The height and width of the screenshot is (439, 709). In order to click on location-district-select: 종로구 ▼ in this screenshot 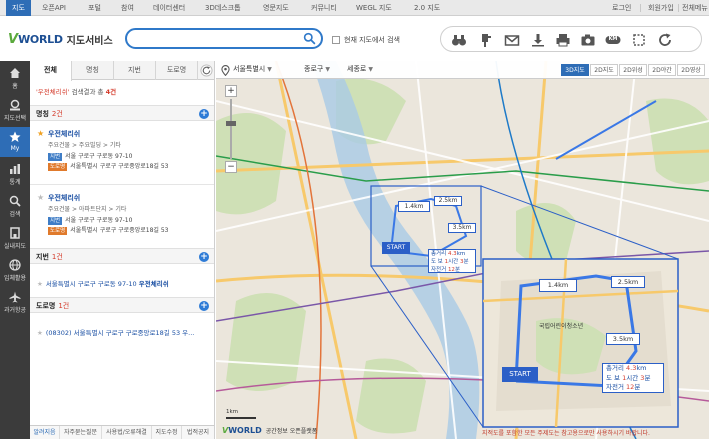, I will do `click(317, 69)`.